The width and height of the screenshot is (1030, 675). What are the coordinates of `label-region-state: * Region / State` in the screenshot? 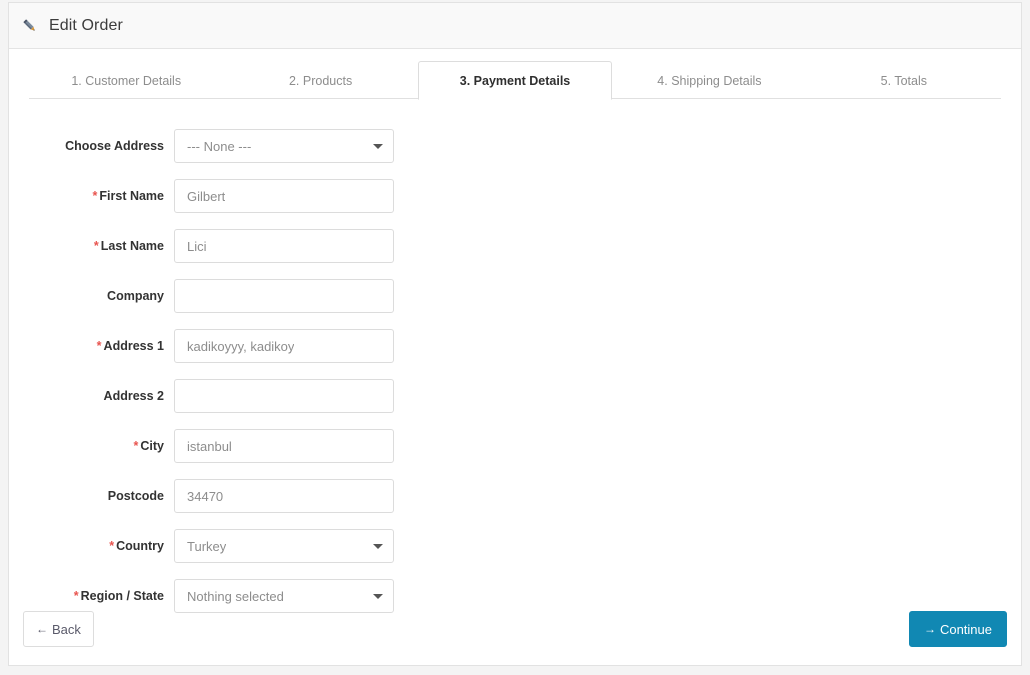 It's located at (91, 596).